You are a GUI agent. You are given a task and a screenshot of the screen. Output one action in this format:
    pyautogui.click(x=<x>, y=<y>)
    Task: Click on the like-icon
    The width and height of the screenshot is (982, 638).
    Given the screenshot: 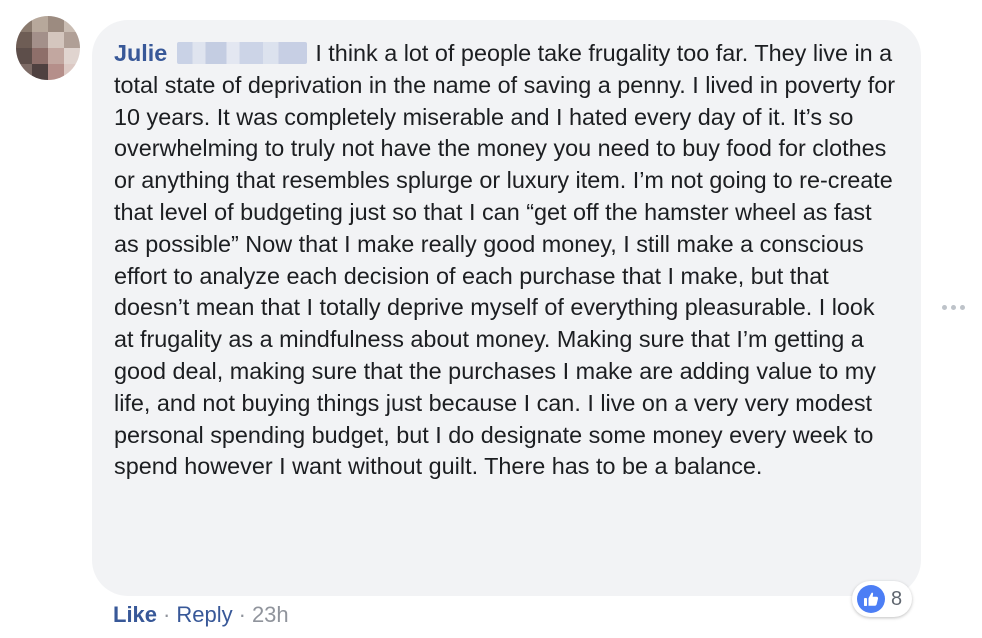 What is the action you would take?
    pyautogui.click(x=871, y=599)
    